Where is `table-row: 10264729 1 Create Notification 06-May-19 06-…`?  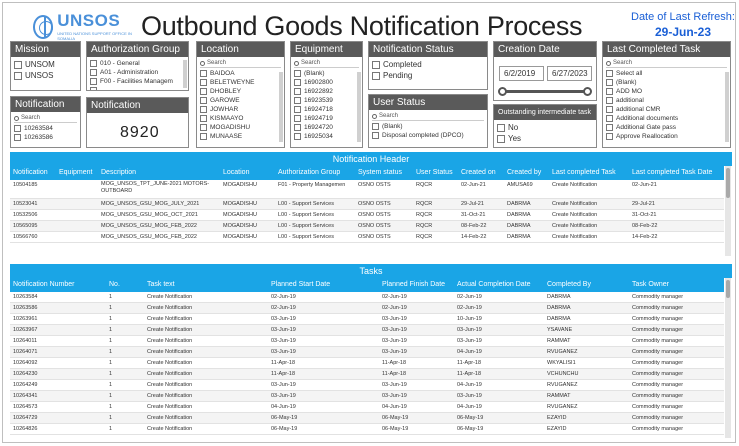 table-row: 10264729 1 Create Notification 06-May-19 06-… is located at coordinates (367, 418).